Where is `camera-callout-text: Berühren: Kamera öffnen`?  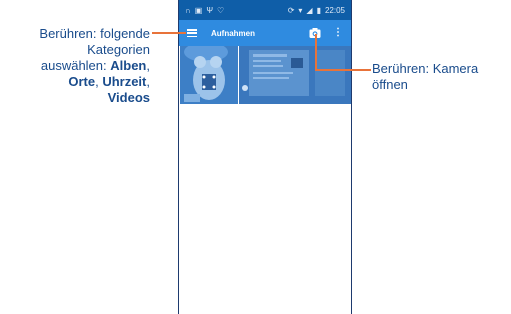 camera-callout-text: Berühren: Kamera öffnen is located at coordinates (439, 77).